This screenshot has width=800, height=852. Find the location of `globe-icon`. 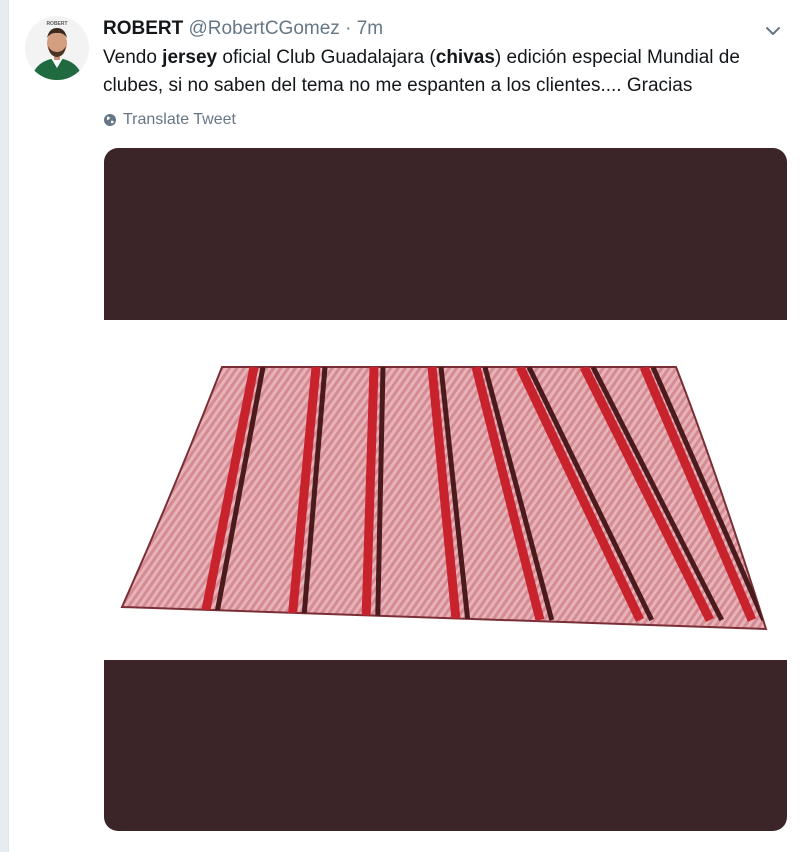

globe-icon is located at coordinates (110, 120).